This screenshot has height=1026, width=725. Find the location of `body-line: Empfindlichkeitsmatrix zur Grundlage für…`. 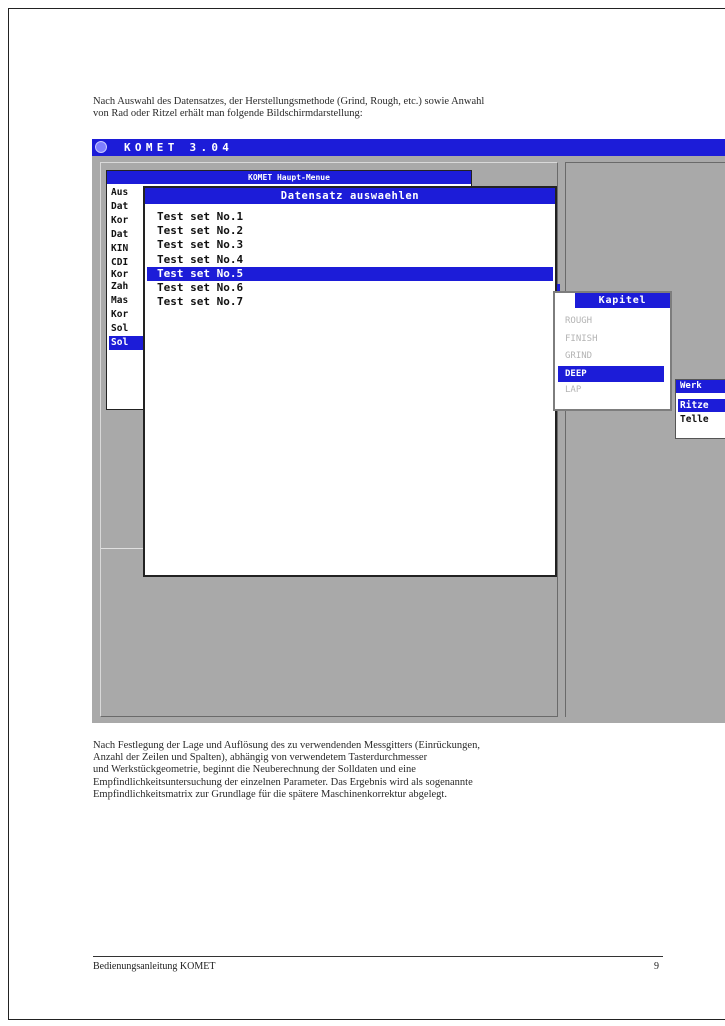

body-line: Empfindlichkeitsmatrix zur Grundlage für… is located at coordinates (270, 794).